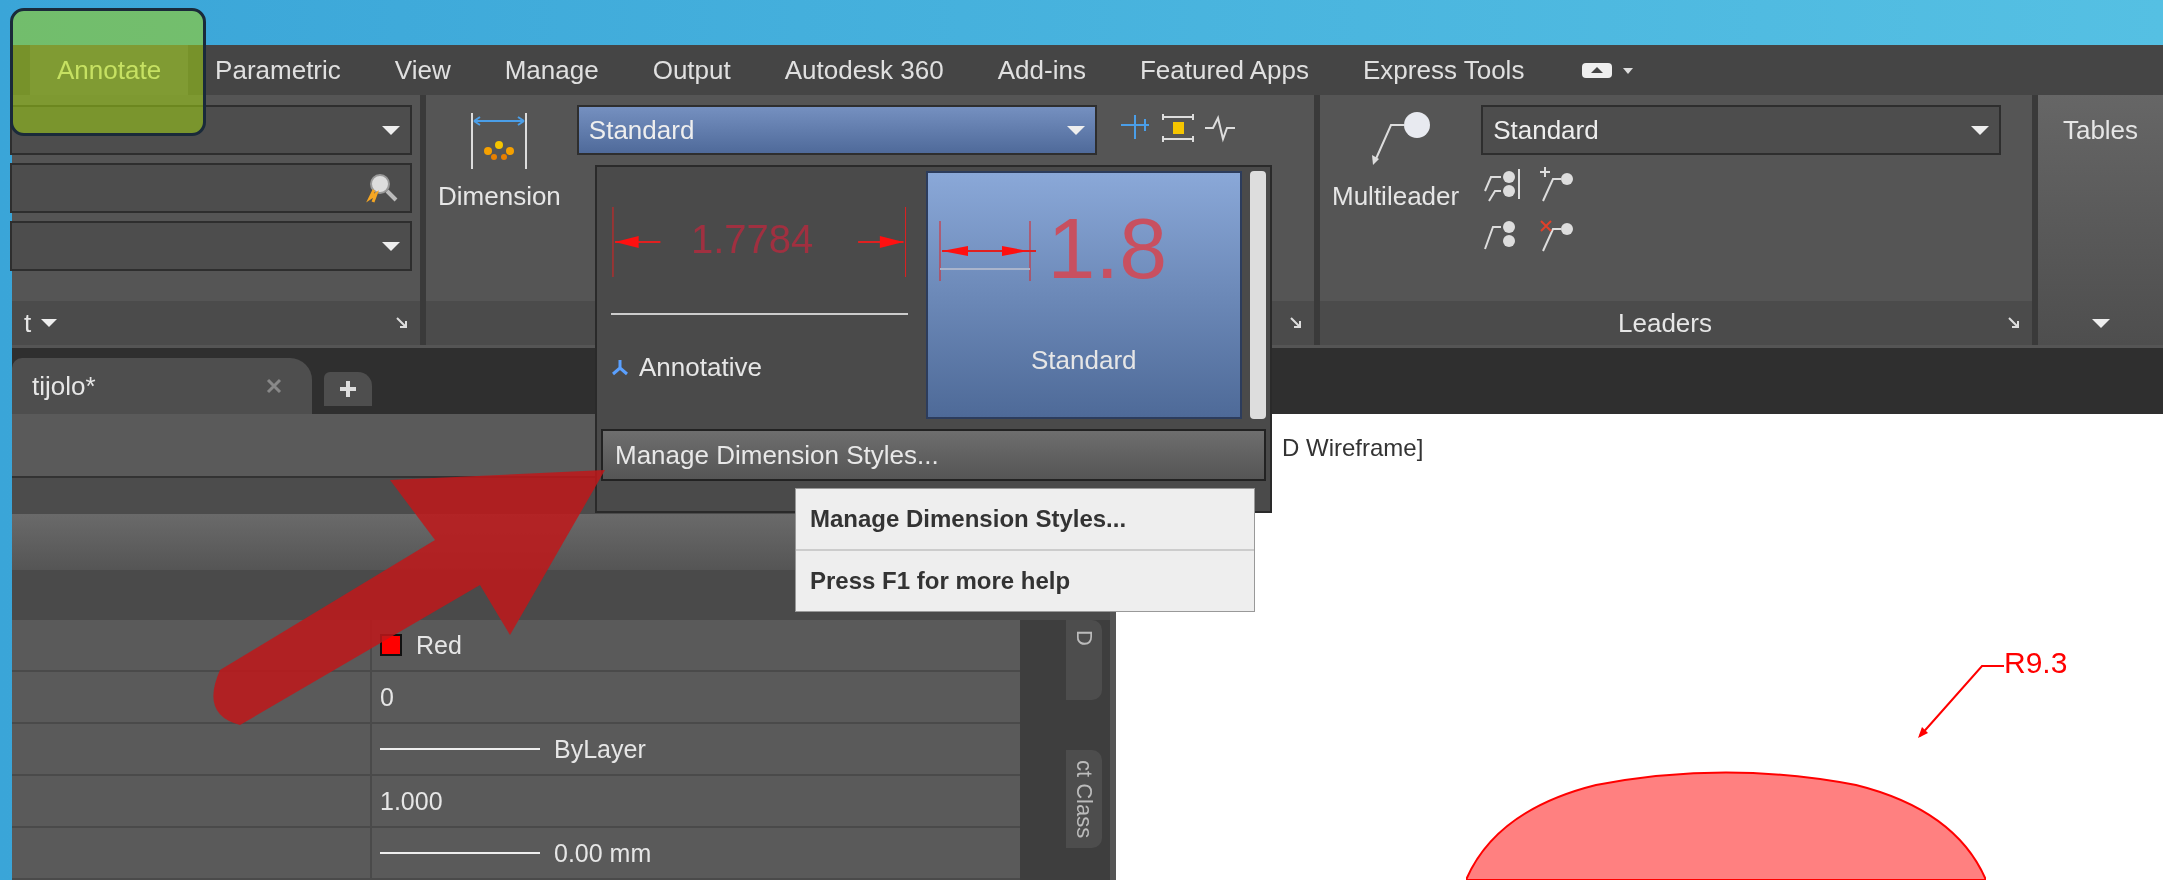 Image resolution: width=2163 pixels, height=880 pixels. I want to click on ribbon-tab: Autodesk 360, so click(864, 70).